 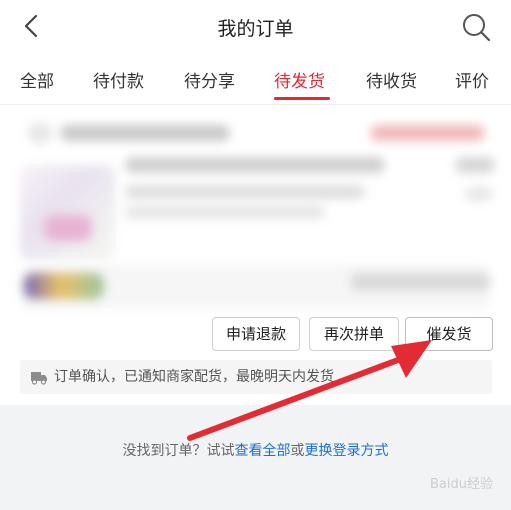 I want to click on active-tab-indicator, so click(x=302, y=98).